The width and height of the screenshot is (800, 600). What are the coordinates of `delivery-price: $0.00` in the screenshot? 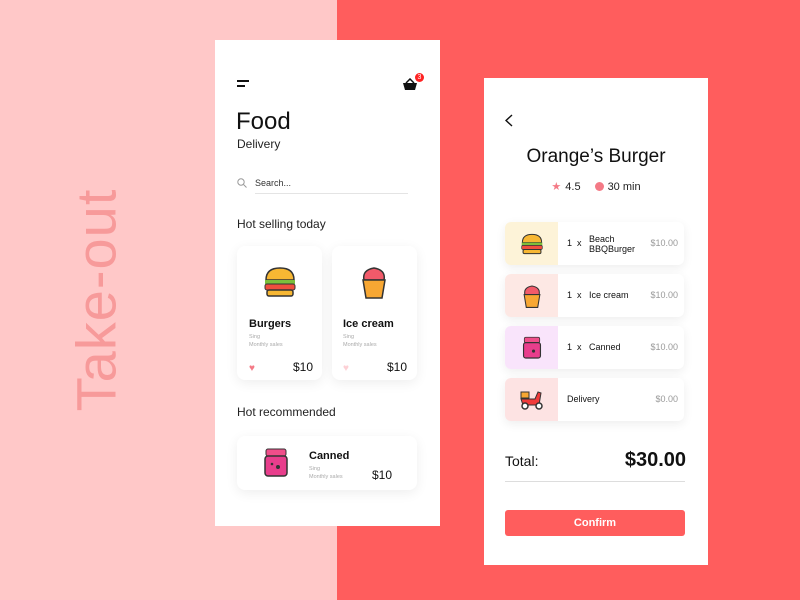 It's located at (666, 399).